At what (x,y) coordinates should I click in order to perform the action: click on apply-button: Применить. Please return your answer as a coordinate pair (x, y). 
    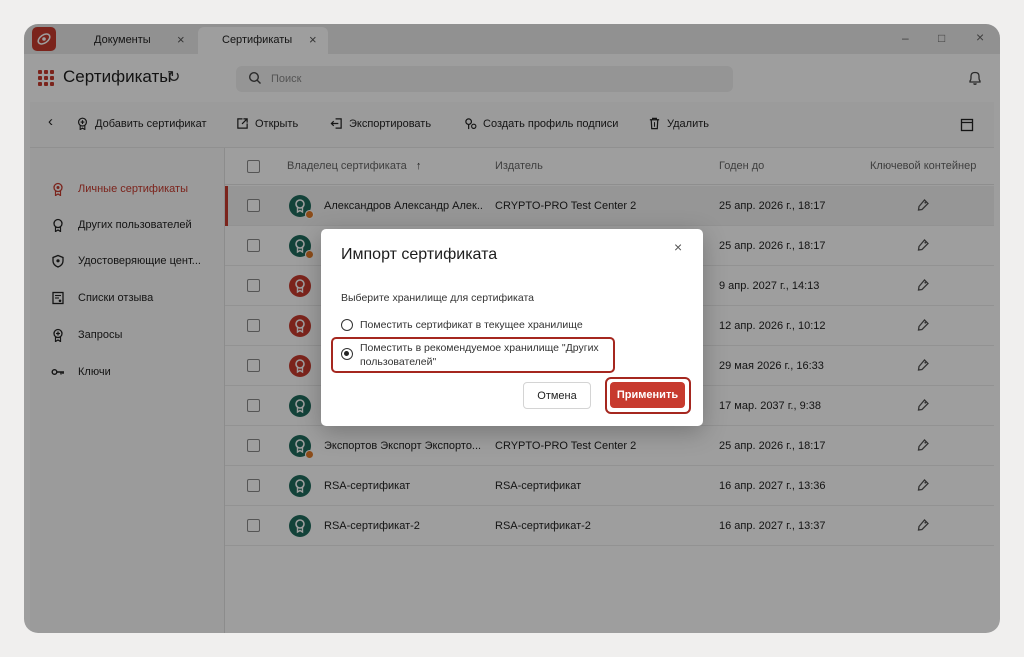
    Looking at the image, I should click on (647, 395).